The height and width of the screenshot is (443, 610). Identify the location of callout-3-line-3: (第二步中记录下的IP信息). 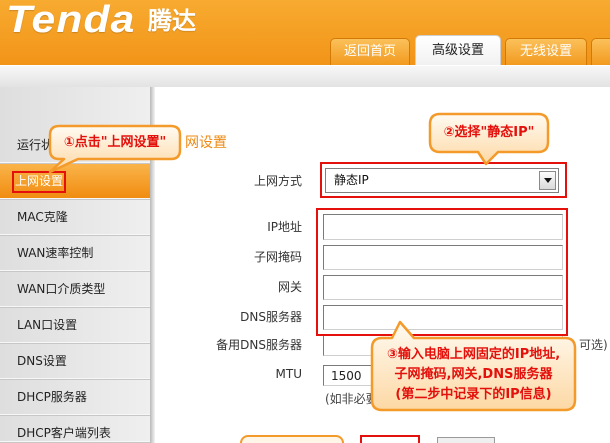
(473, 394).